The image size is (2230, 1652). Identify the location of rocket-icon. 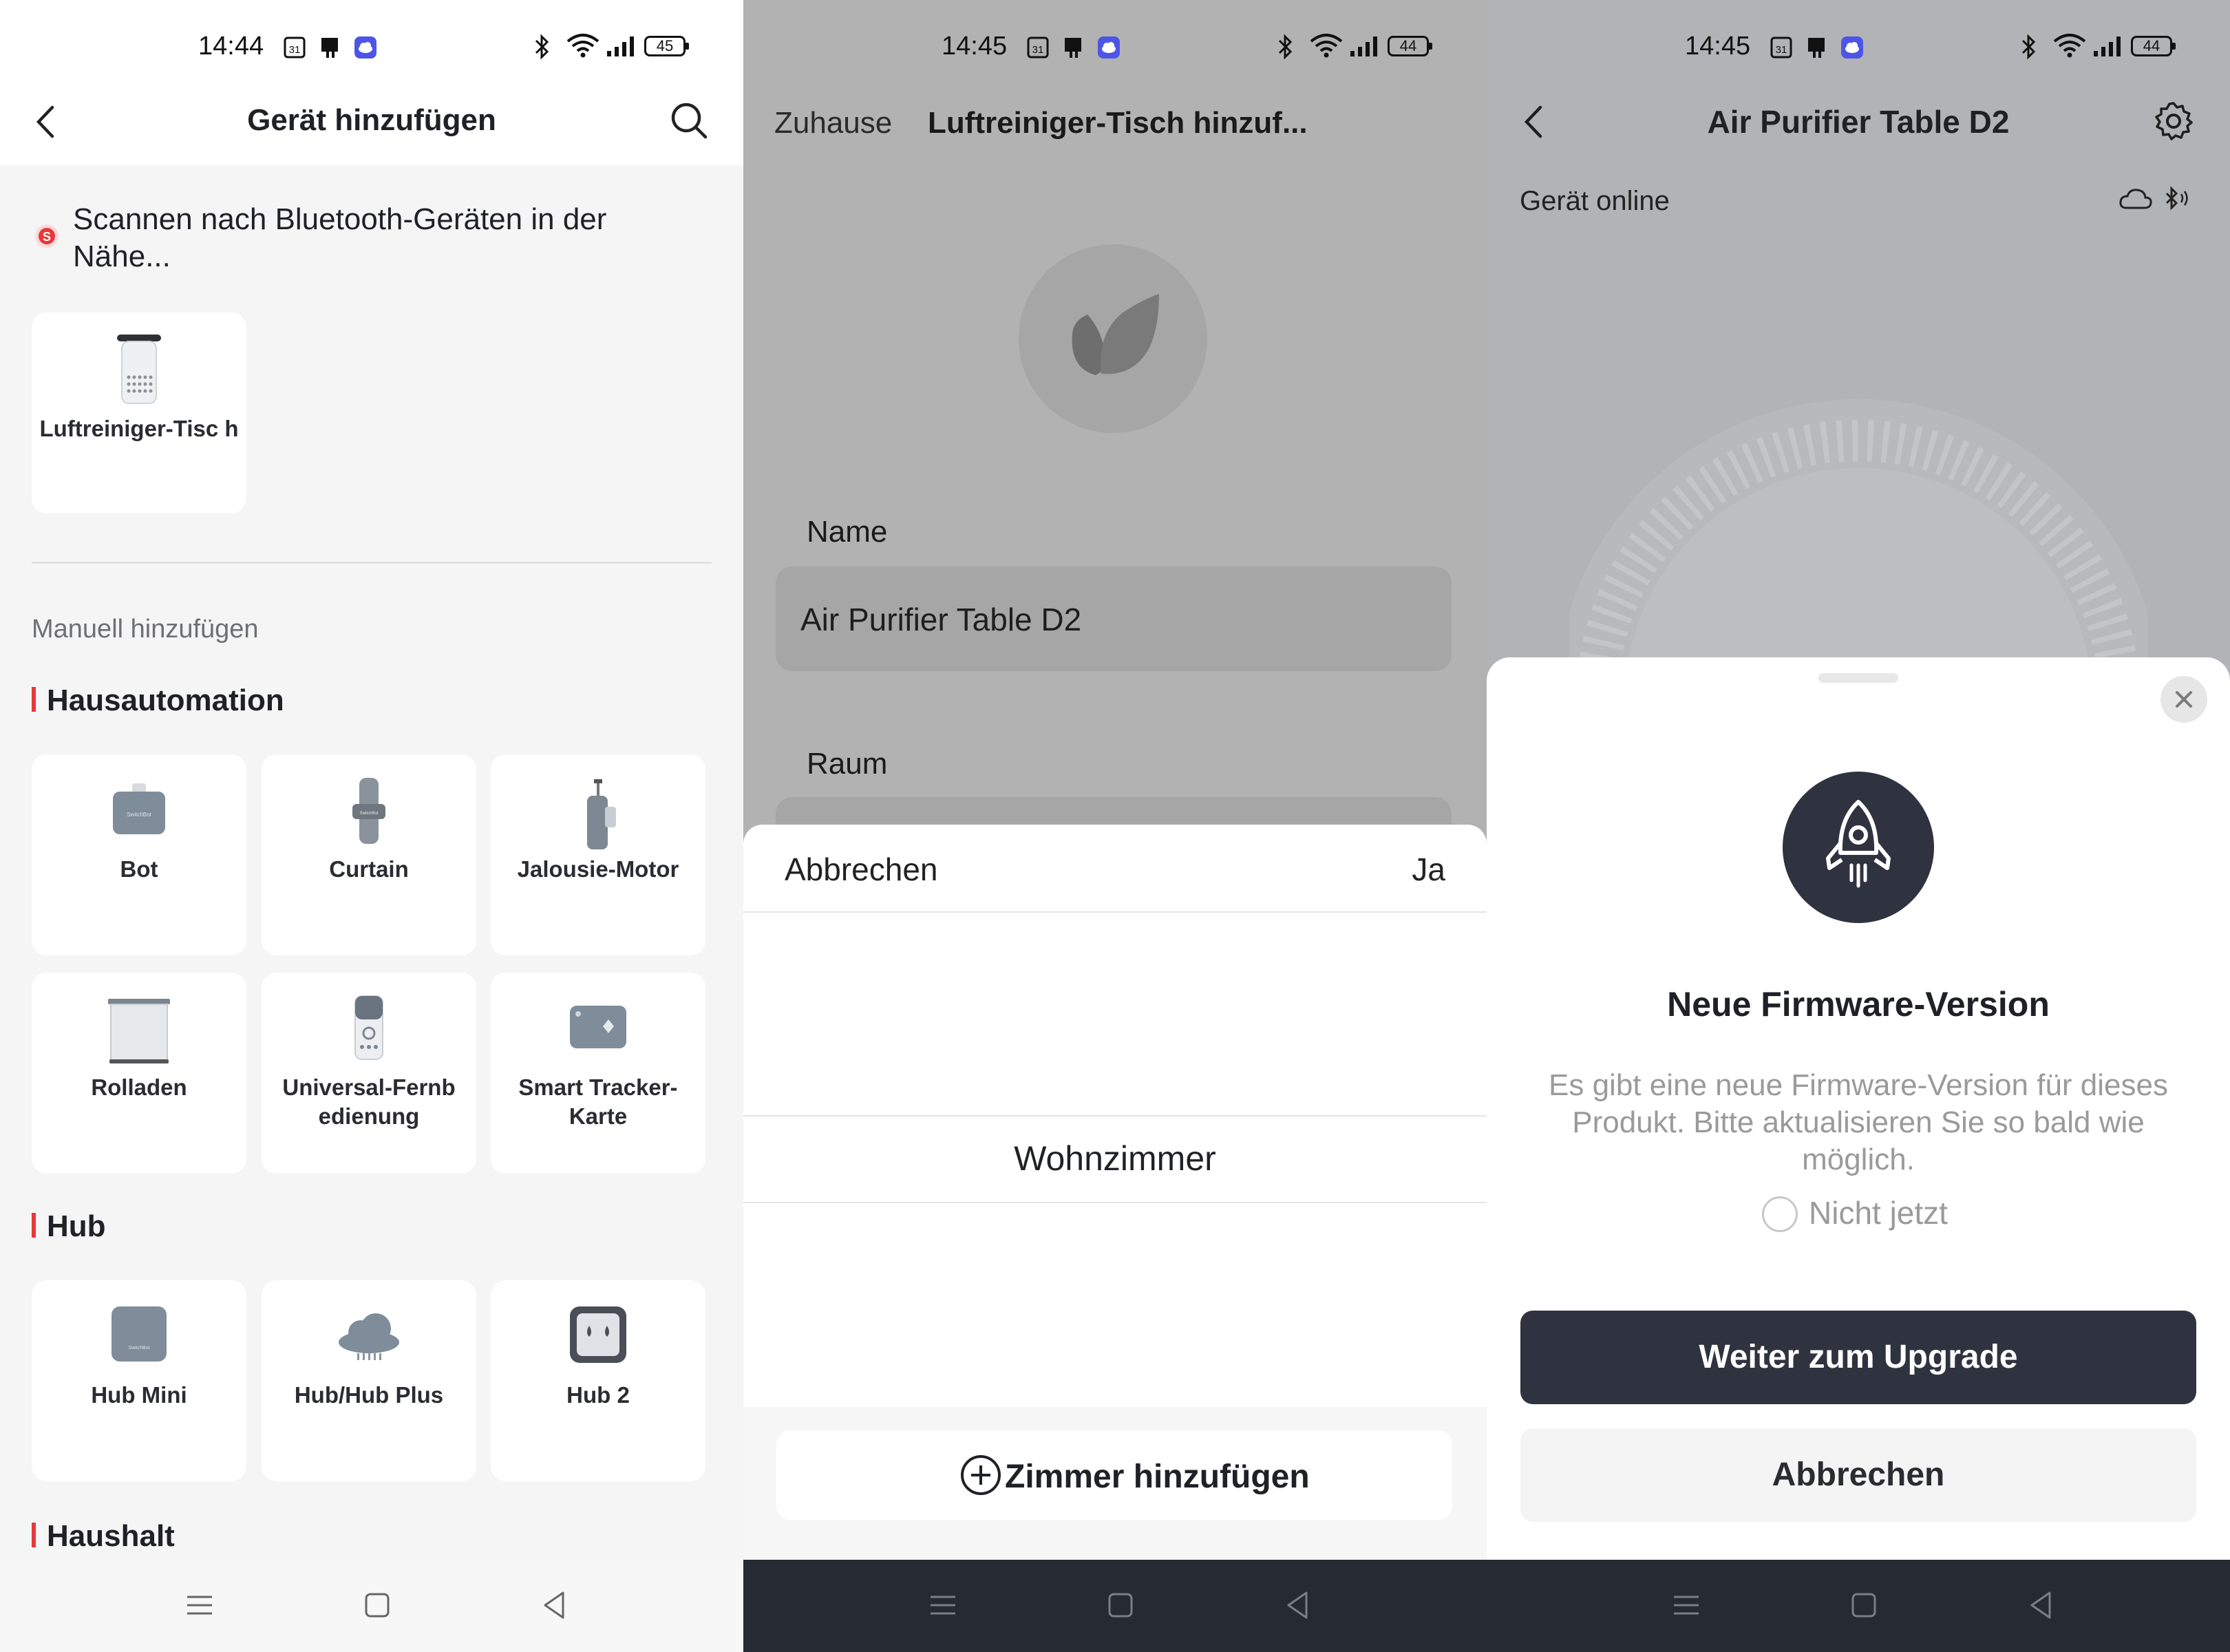
(1858, 847).